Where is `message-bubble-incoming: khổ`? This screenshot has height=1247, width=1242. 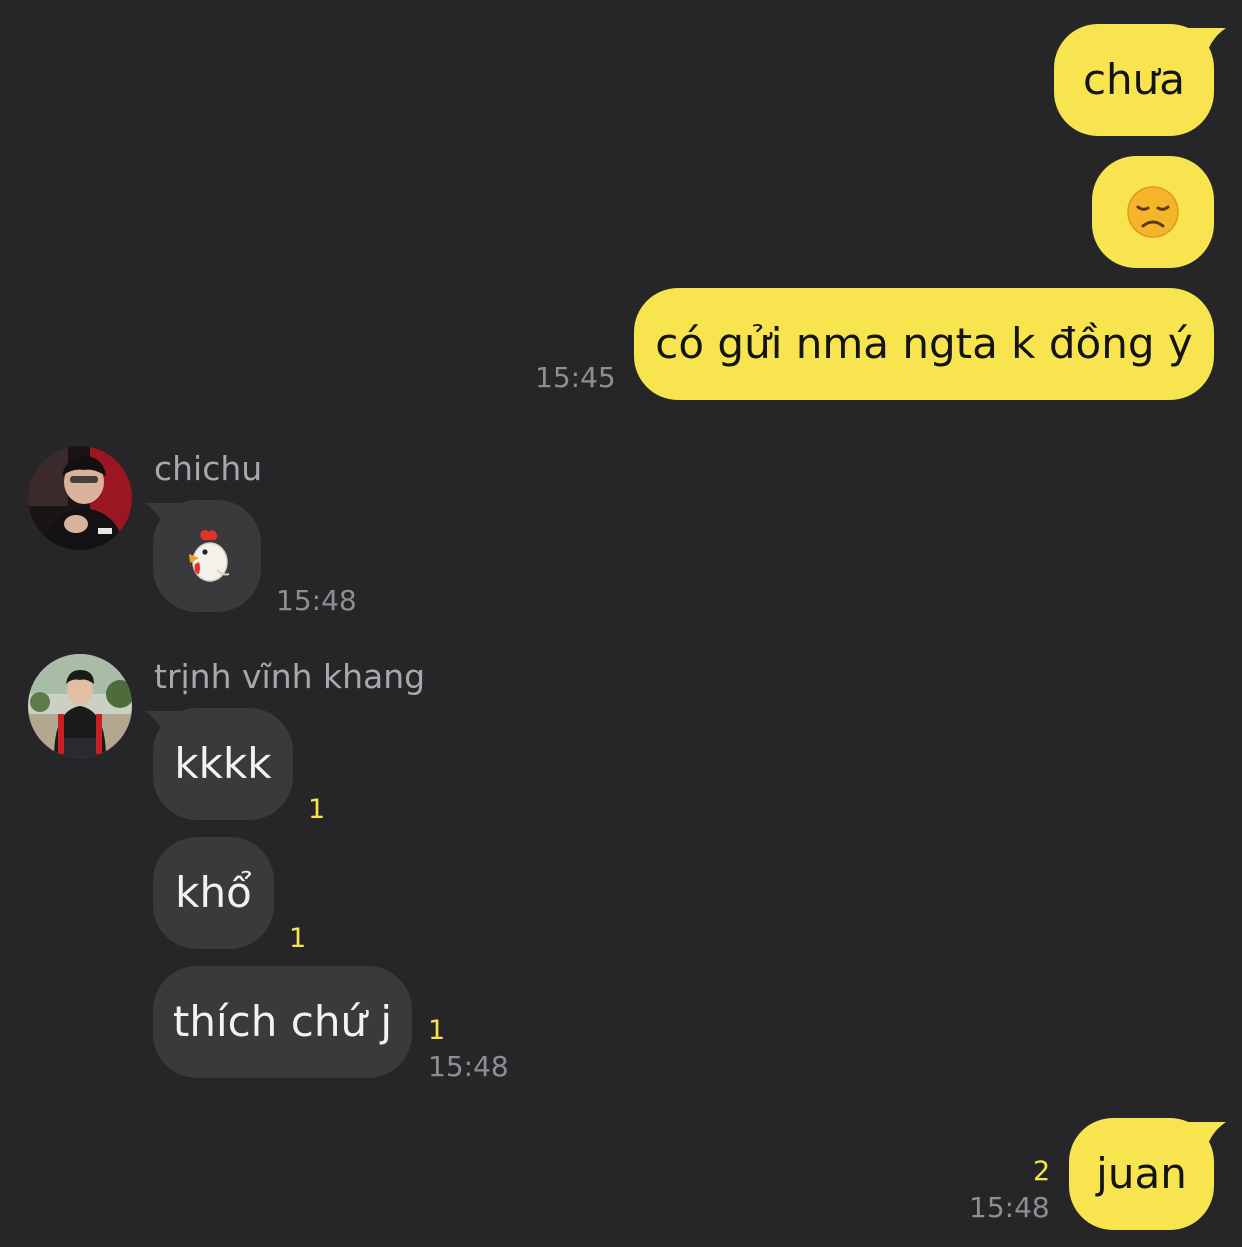
message-bubble-incoming: khổ is located at coordinates (213, 893).